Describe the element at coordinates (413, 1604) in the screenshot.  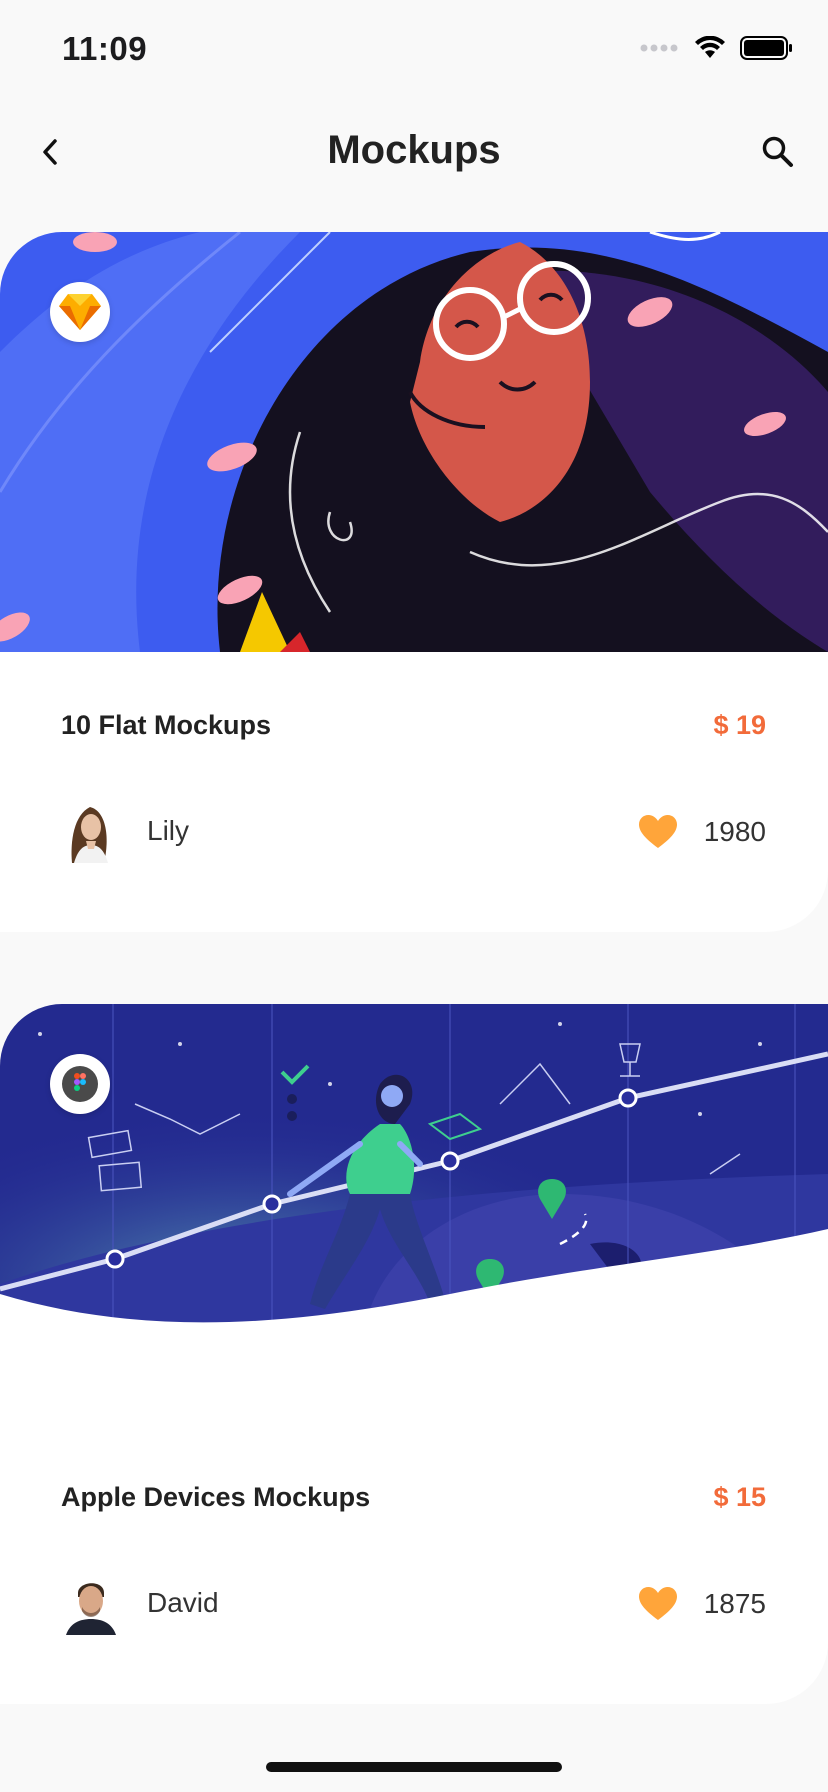
I see `author-row: David 1875` at that location.